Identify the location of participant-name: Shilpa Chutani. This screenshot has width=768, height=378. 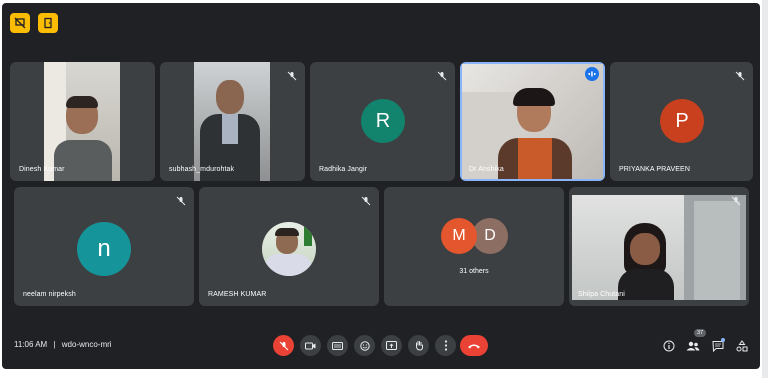
(601, 294).